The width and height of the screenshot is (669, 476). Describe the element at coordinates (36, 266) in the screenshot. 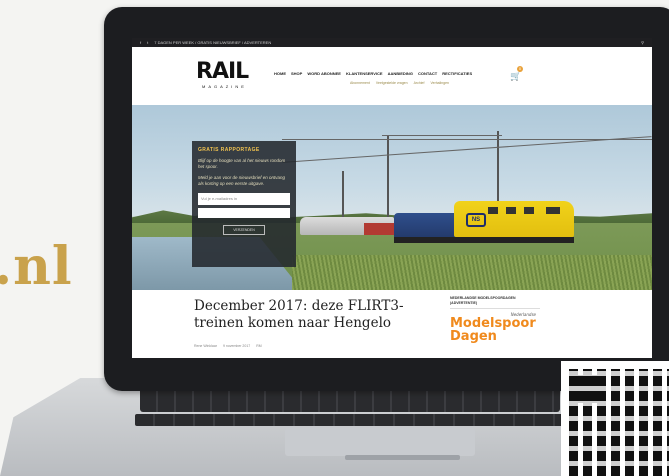

I see `site-domain-text: .nl` at that location.